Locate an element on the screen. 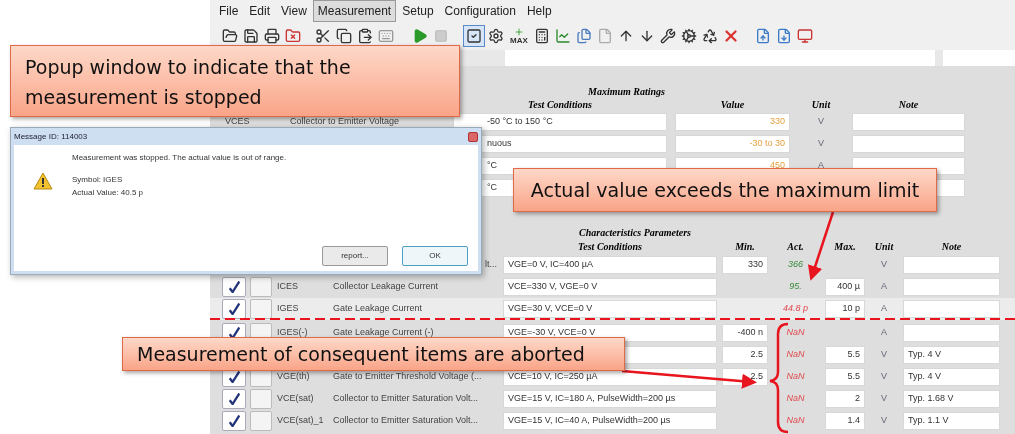 The image size is (1015, 434). symbol-text: ICES is located at coordinates (288, 287).